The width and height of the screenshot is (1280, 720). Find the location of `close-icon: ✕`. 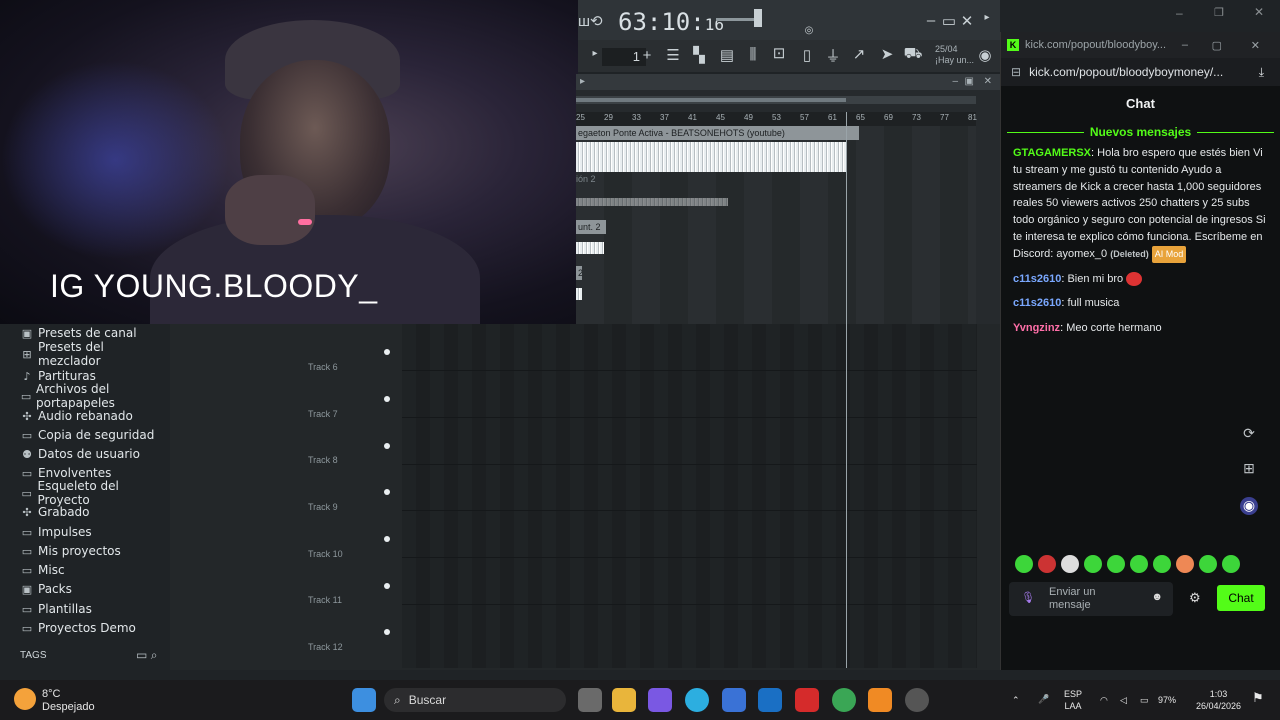

close-icon: ✕ is located at coordinates (967, 21).